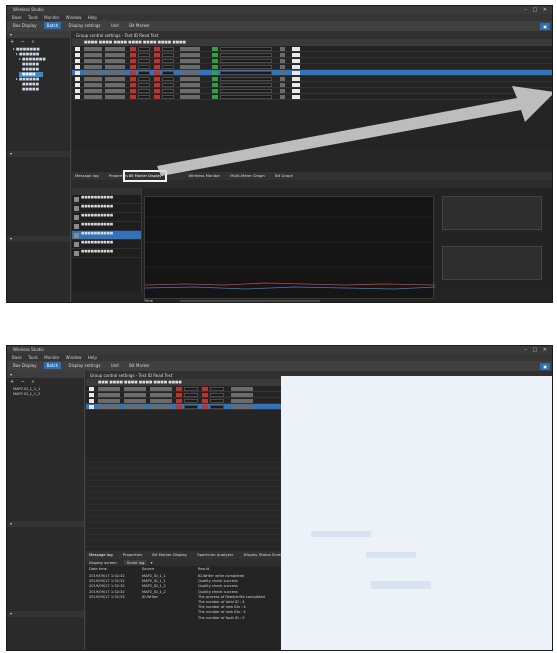 Image resolution: width=557 pixels, height=653 pixels. Describe the element at coordinates (183, 570) in the screenshot. I see `log-header-row: Date time Source Result` at that location.